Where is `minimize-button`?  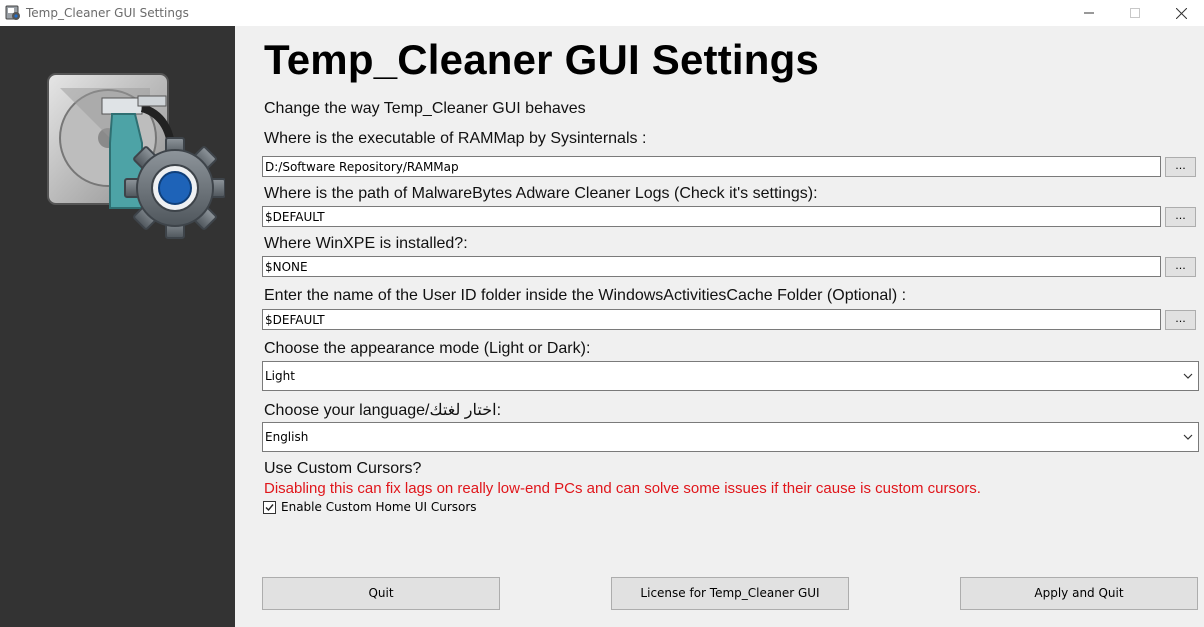 minimize-button is located at coordinates (1089, 13).